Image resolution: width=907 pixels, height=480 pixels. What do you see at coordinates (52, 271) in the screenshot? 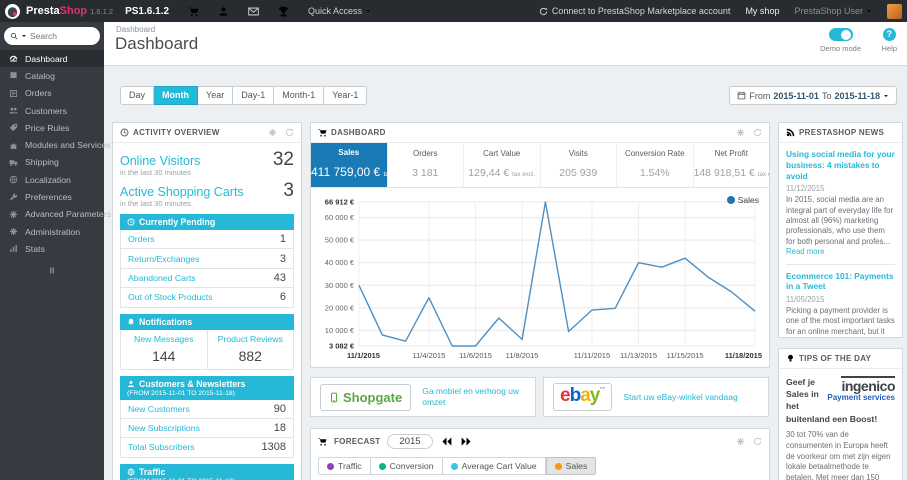
I see `sidebar-collapse-button` at bounding box center [52, 271].